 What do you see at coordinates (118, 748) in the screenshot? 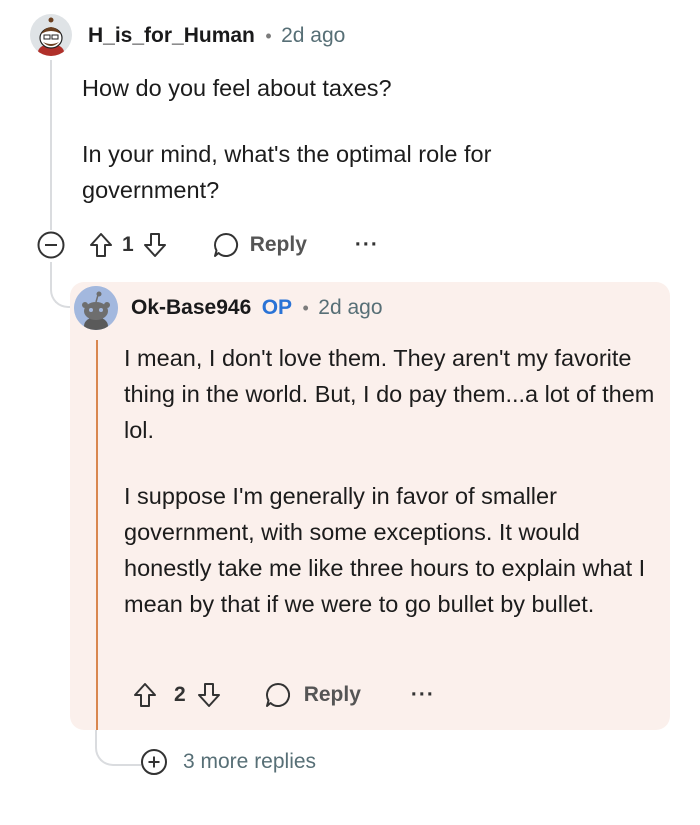
I see `thread-connector` at bounding box center [118, 748].